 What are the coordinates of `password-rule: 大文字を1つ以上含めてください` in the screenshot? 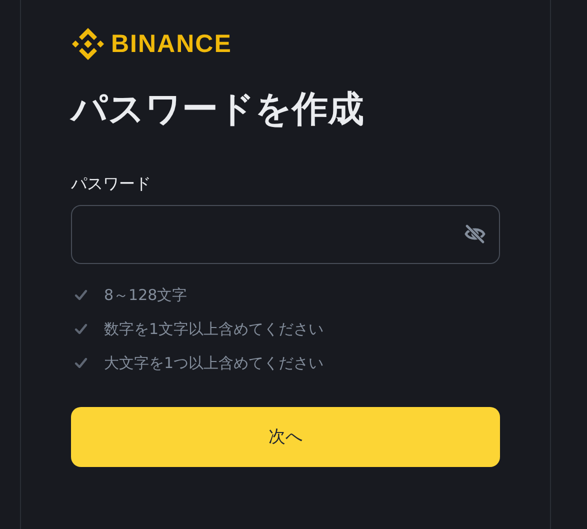 It's located at (214, 363).